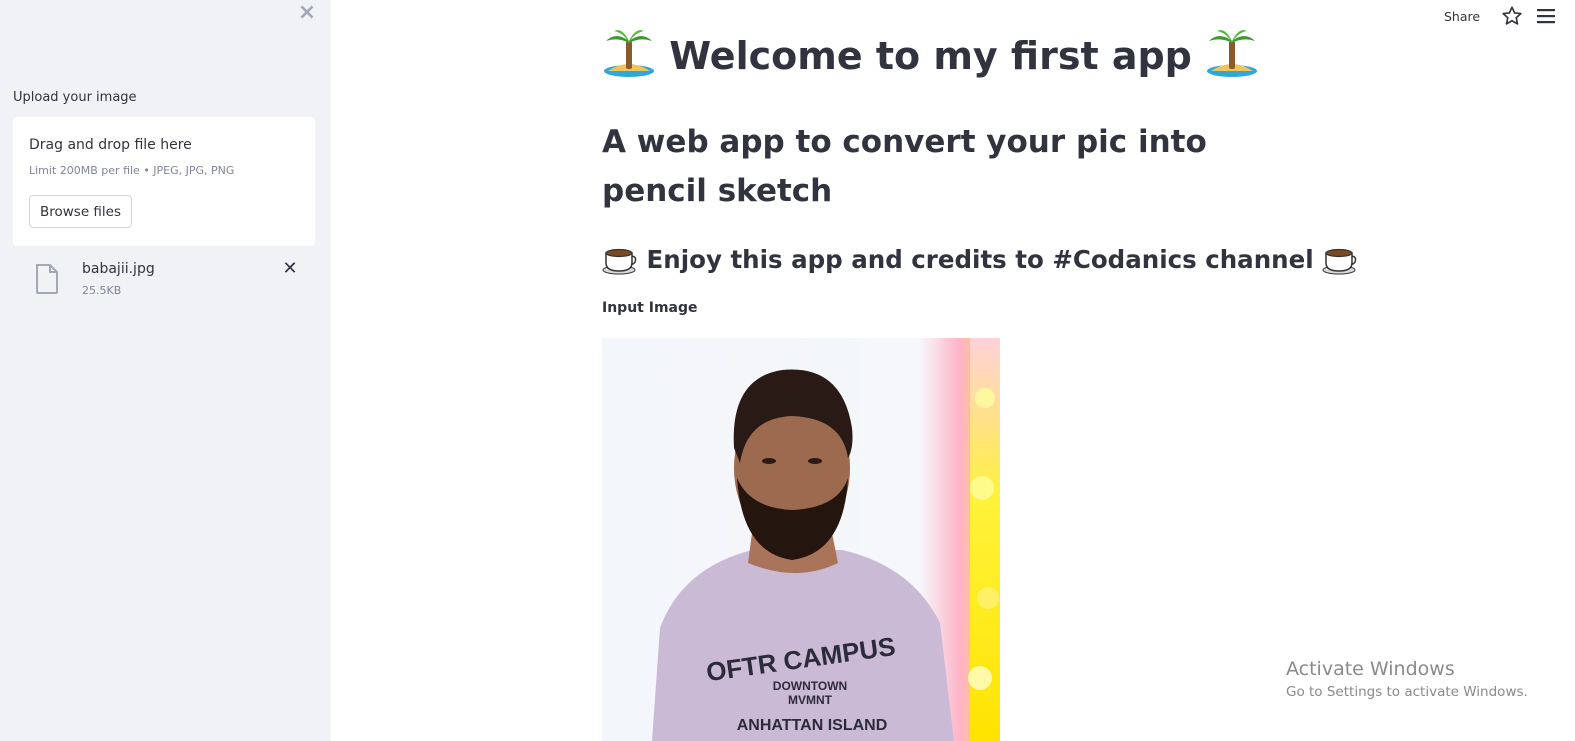  I want to click on input-image-label: Input Image, so click(650, 308).